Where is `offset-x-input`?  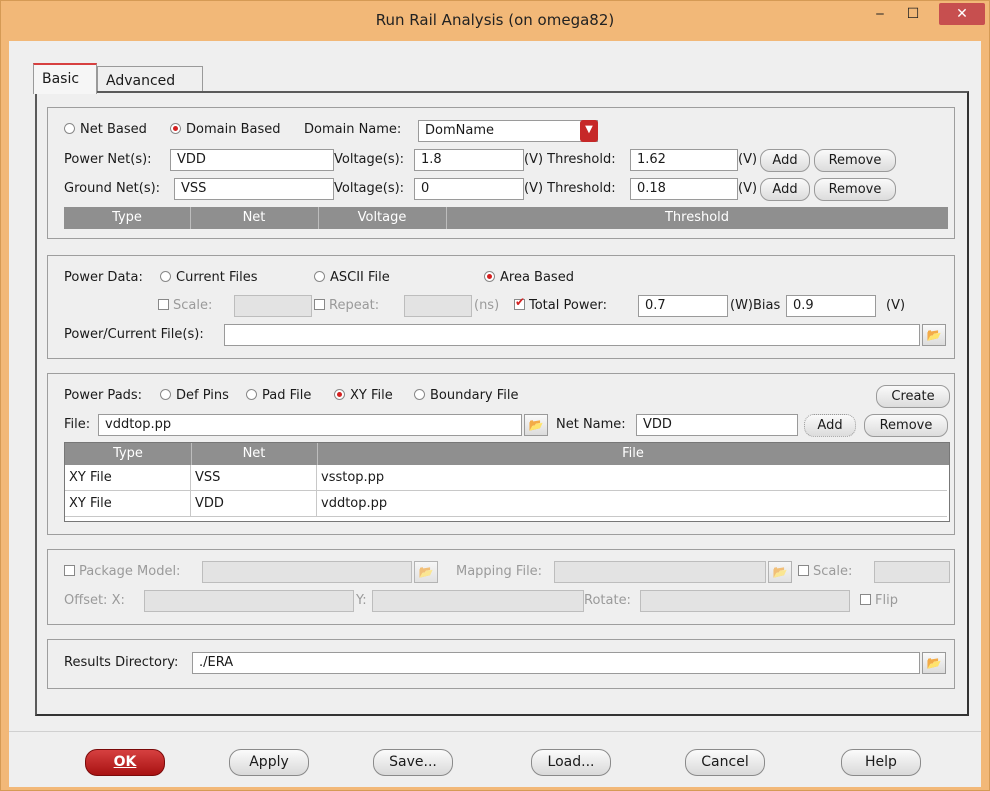
offset-x-input is located at coordinates (249, 601).